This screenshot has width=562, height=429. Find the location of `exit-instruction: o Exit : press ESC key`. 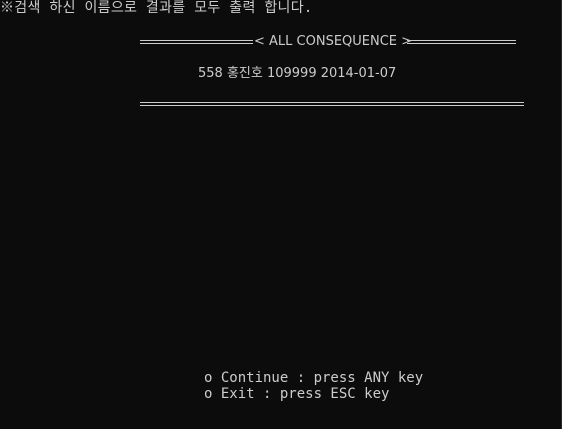

exit-instruction: o Exit : press ESC key is located at coordinates (297, 394).